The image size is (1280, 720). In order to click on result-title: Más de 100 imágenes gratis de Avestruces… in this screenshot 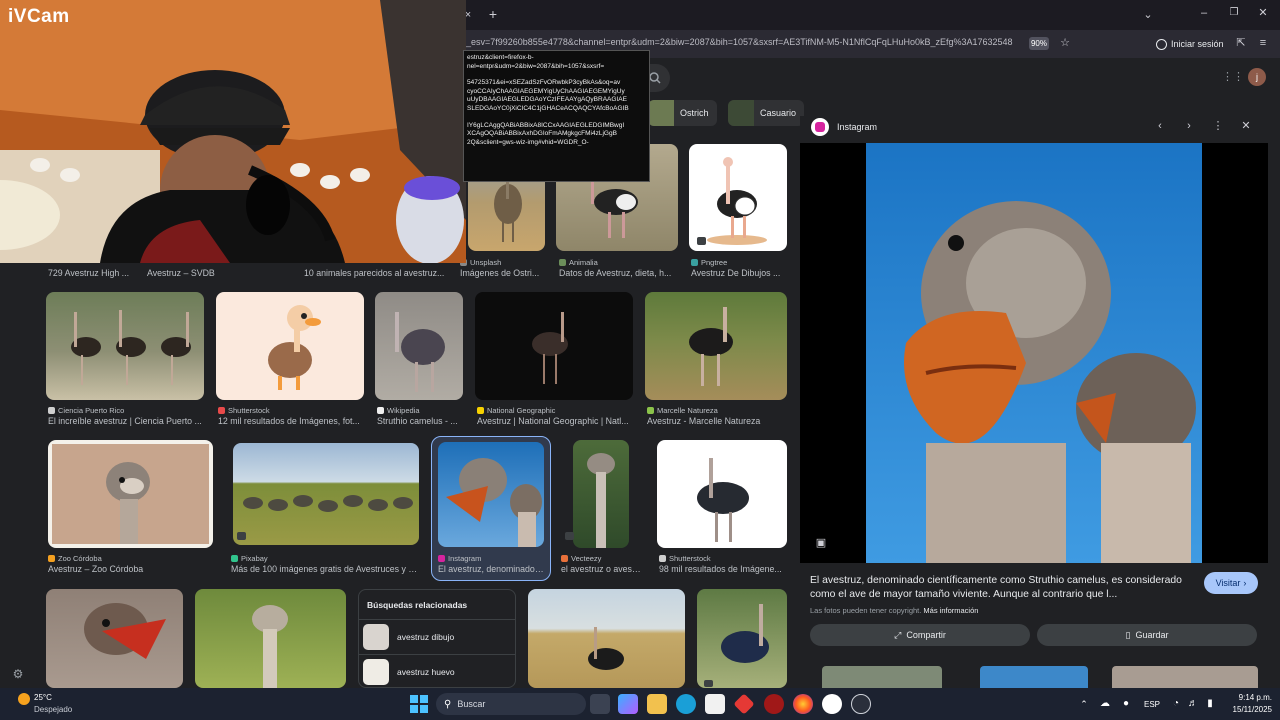, I will do `click(326, 569)`.